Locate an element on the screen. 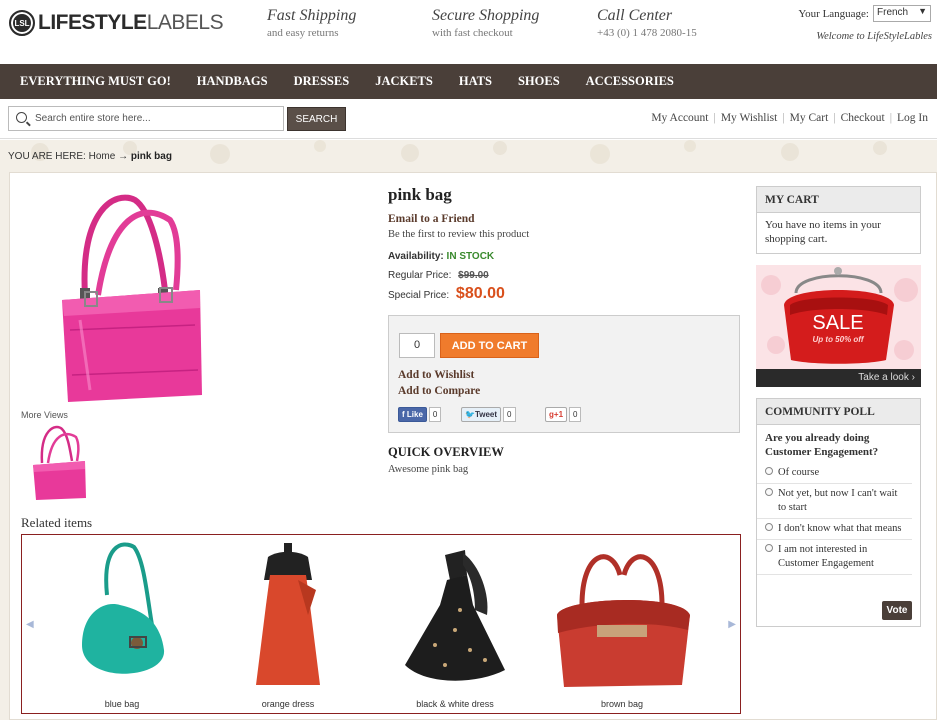 This screenshot has height=720, width=937. poll-option: I don't know what that means is located at coordinates (834, 529).